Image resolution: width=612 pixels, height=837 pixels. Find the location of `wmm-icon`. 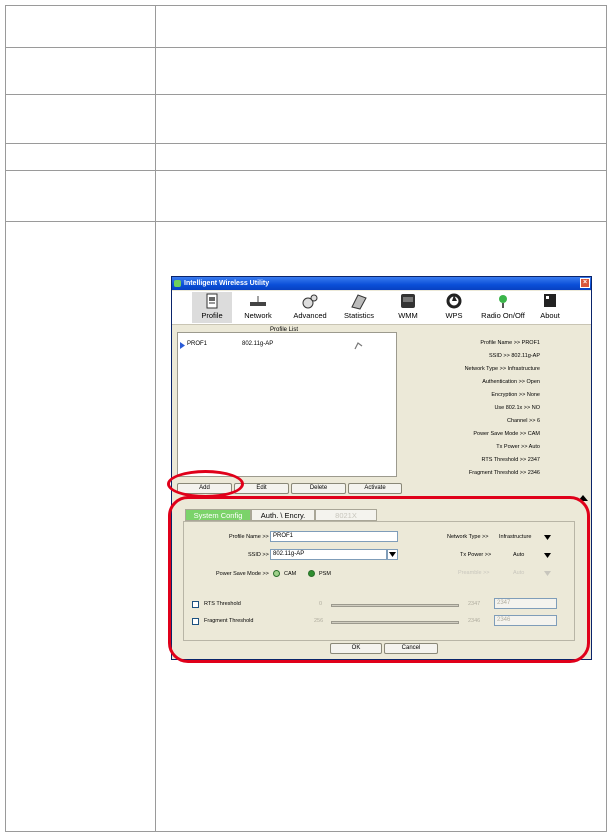

wmm-icon is located at coordinates (408, 301).